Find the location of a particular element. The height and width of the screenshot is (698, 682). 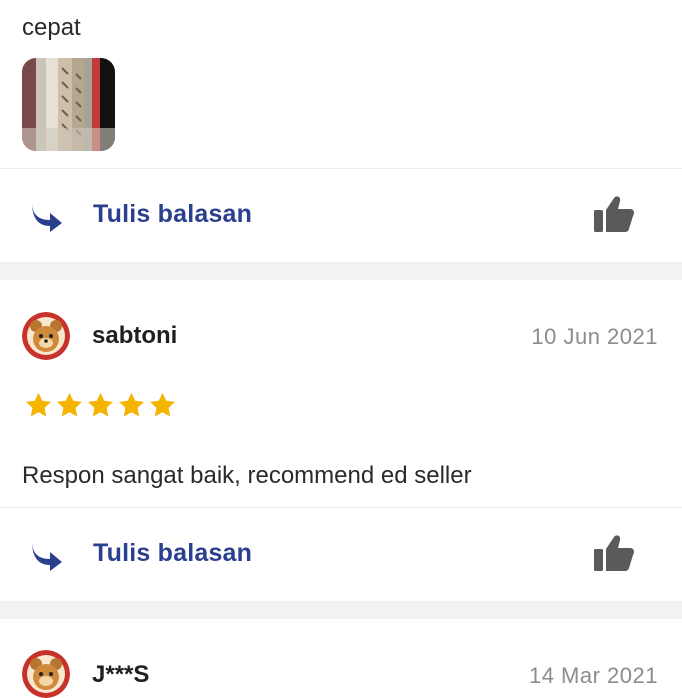

review-photo-thumbnail is located at coordinates (68, 104).